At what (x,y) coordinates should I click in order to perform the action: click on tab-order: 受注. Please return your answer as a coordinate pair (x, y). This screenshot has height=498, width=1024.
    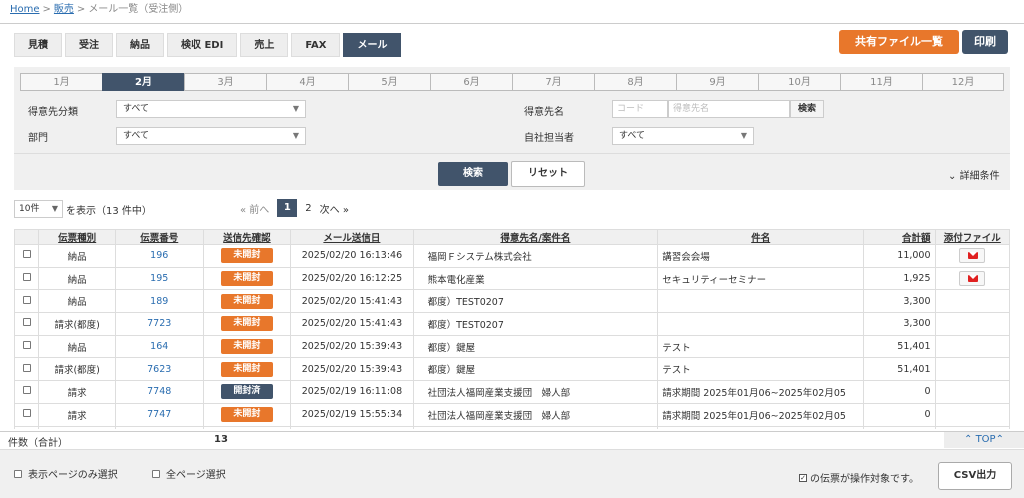
    Looking at the image, I should click on (89, 45).